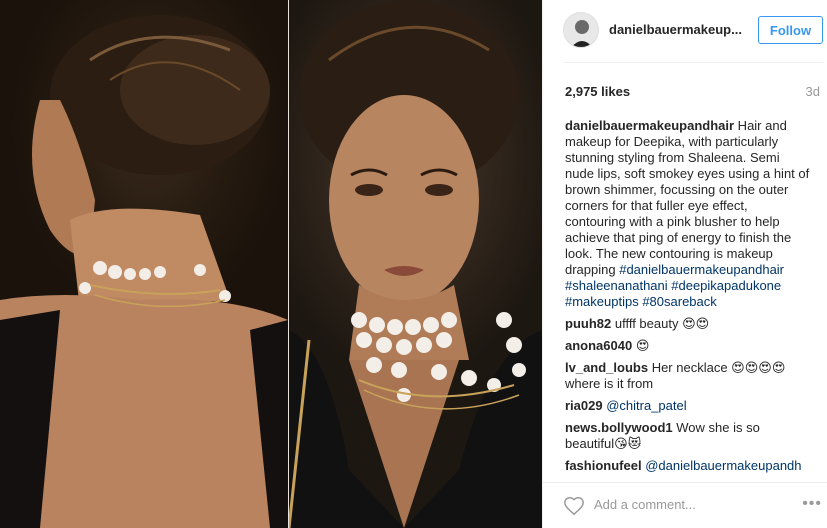 This screenshot has height=528, width=827. What do you see at coordinates (790, 30) in the screenshot?
I see `follow-button: Follow` at bounding box center [790, 30].